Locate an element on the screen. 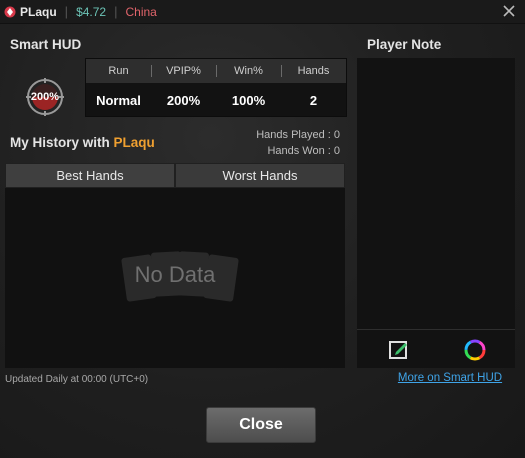 This screenshot has width=525, height=458. close-icon is located at coordinates (509, 11).